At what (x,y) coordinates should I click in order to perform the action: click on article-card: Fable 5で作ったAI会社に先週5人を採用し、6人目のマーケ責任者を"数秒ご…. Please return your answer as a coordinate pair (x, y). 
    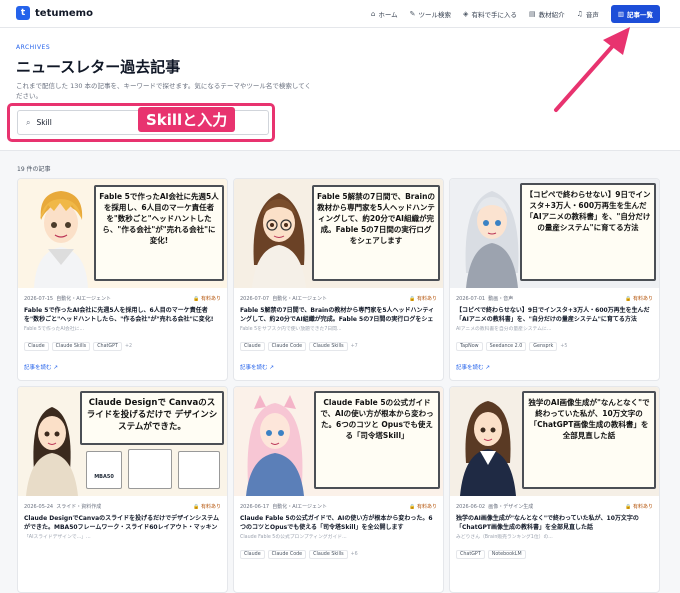
    Looking at the image, I should click on (122, 279).